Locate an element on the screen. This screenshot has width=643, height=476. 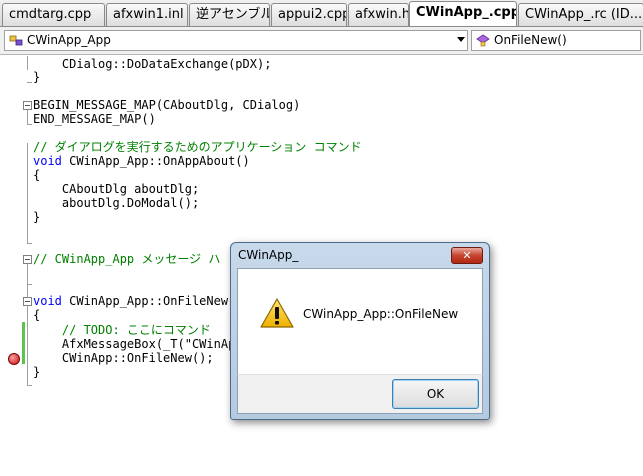
code-line: AfxMessageBox(_T("CWinAp is located at coordinates (134, 344).